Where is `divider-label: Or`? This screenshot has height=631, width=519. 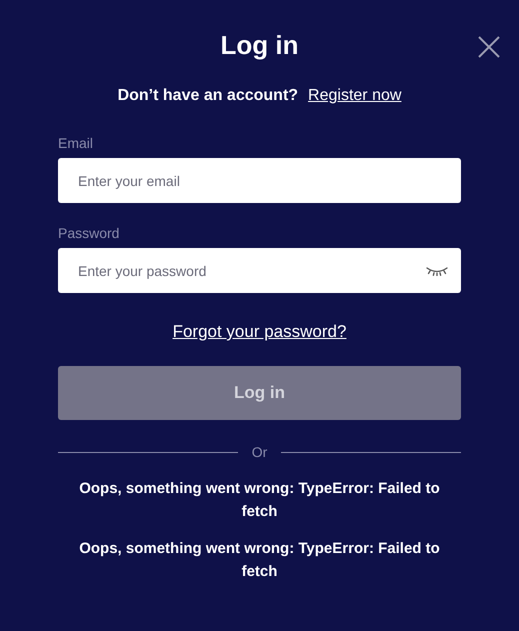 divider-label: Or is located at coordinates (260, 452).